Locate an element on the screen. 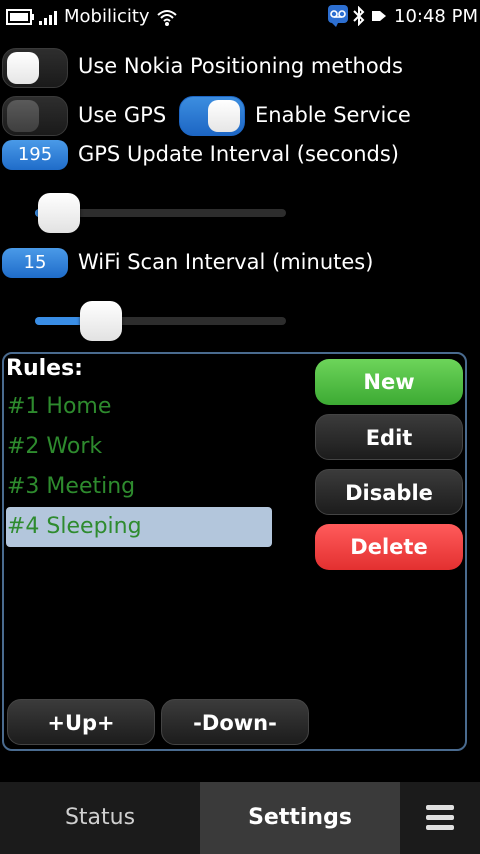 The height and width of the screenshot is (854, 480). rule-item: #2 Work is located at coordinates (139, 447).